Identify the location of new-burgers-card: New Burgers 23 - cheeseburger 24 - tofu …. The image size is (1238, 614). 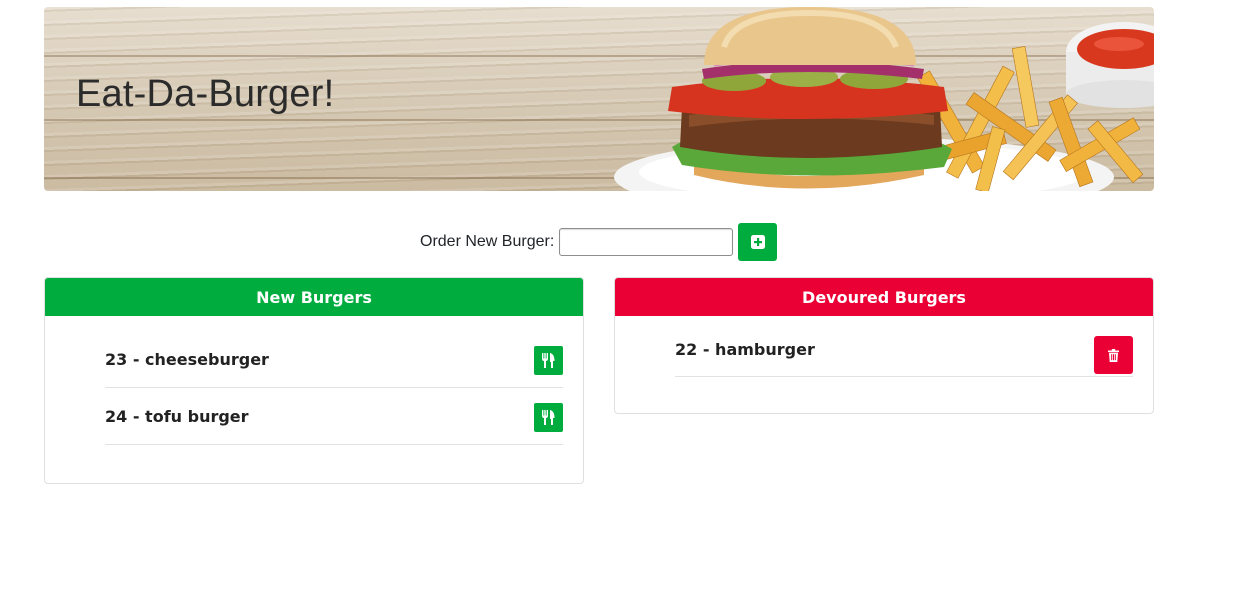
(314, 380).